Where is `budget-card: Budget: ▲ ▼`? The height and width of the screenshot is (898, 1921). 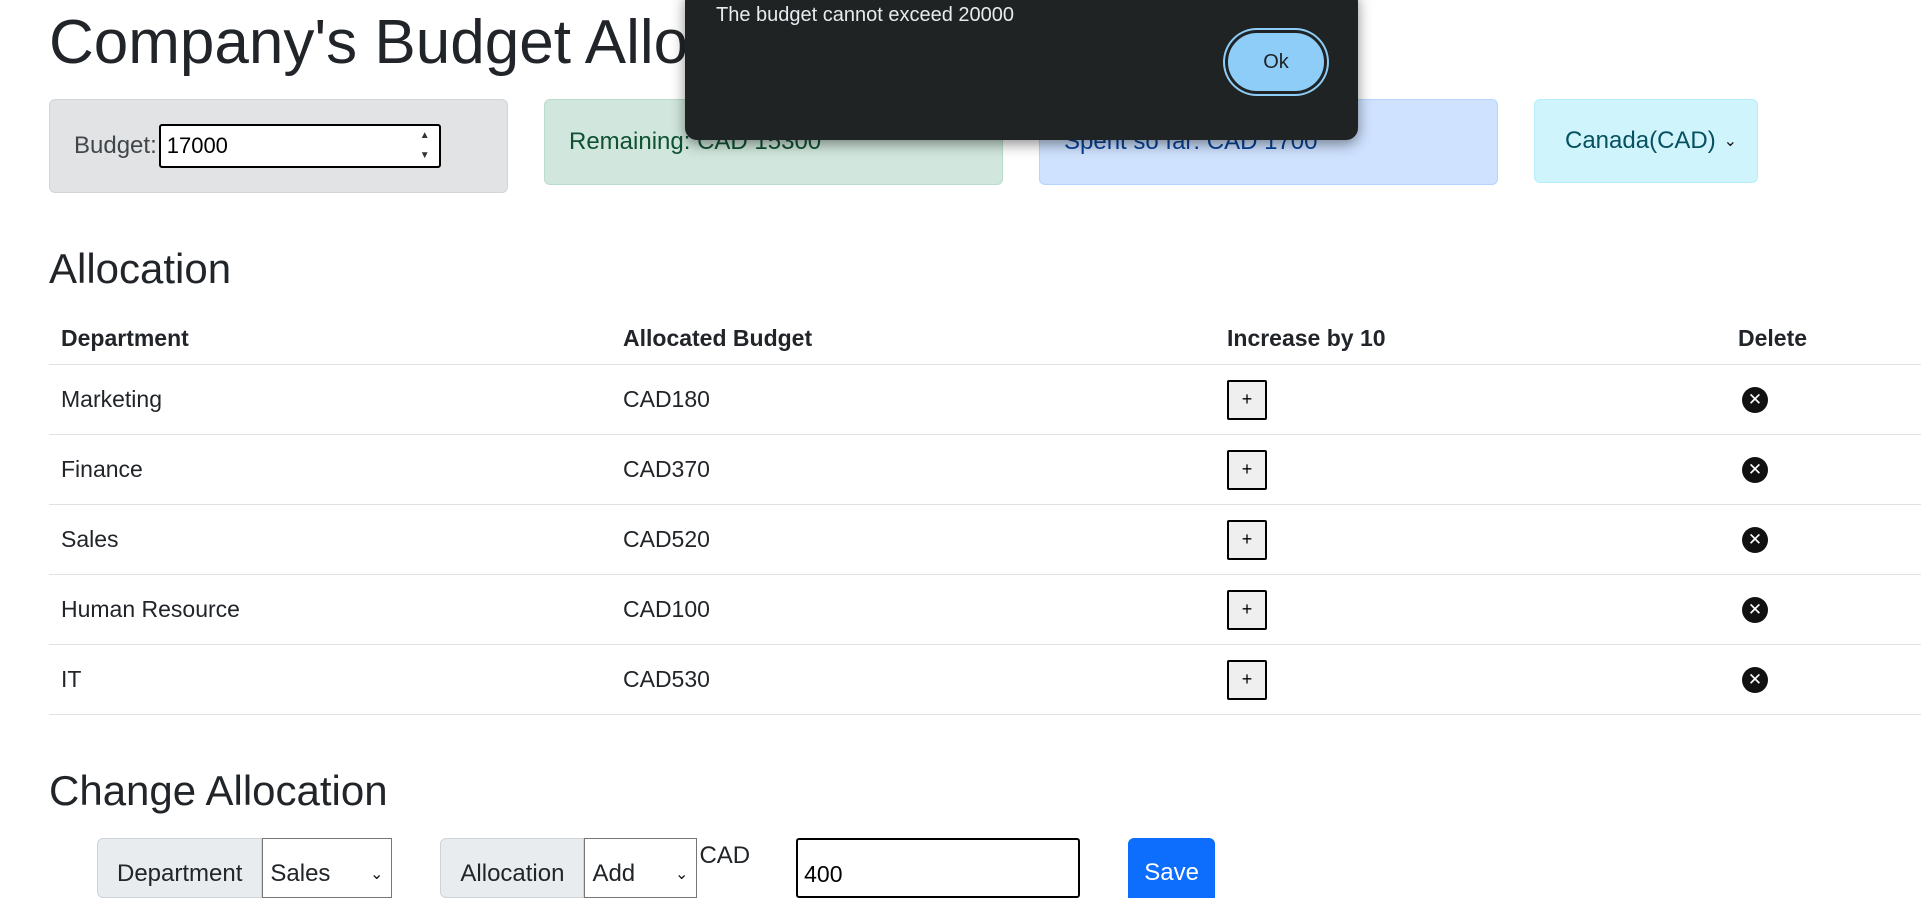 budget-card: Budget: ▲ ▼ is located at coordinates (278, 146).